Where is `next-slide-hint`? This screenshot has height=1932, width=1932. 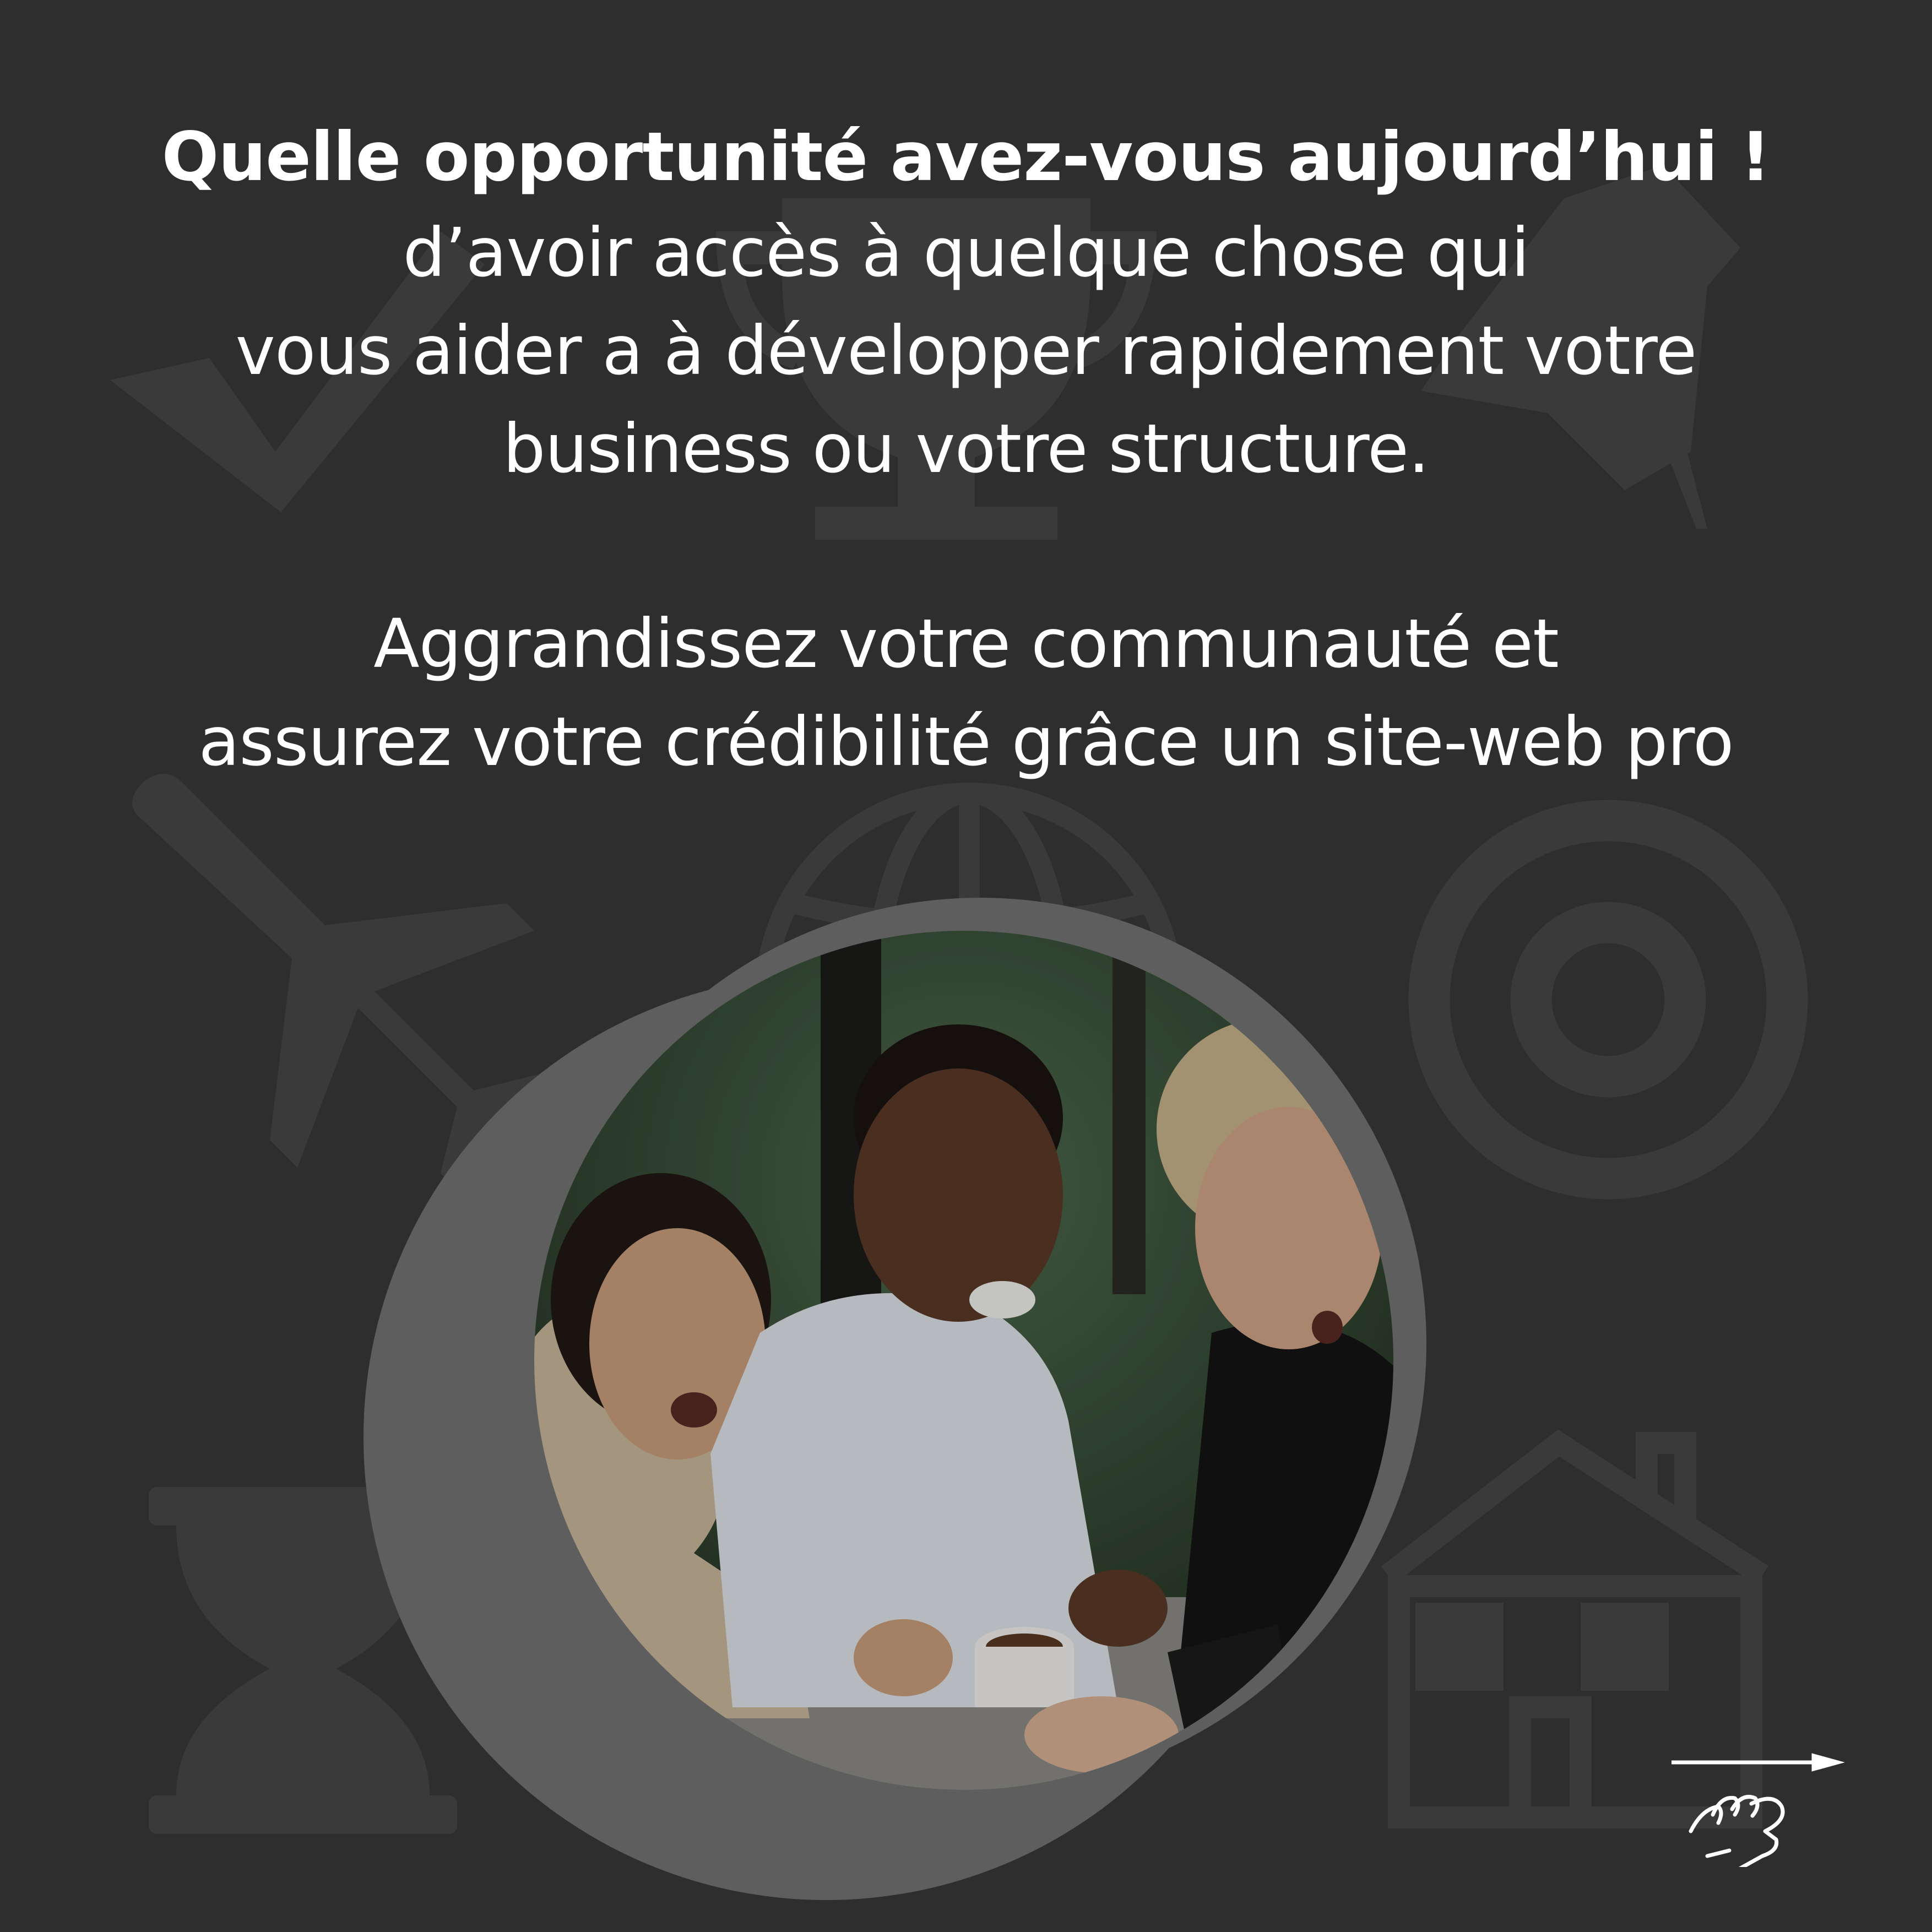 next-slide-hint is located at coordinates (1757, 1806).